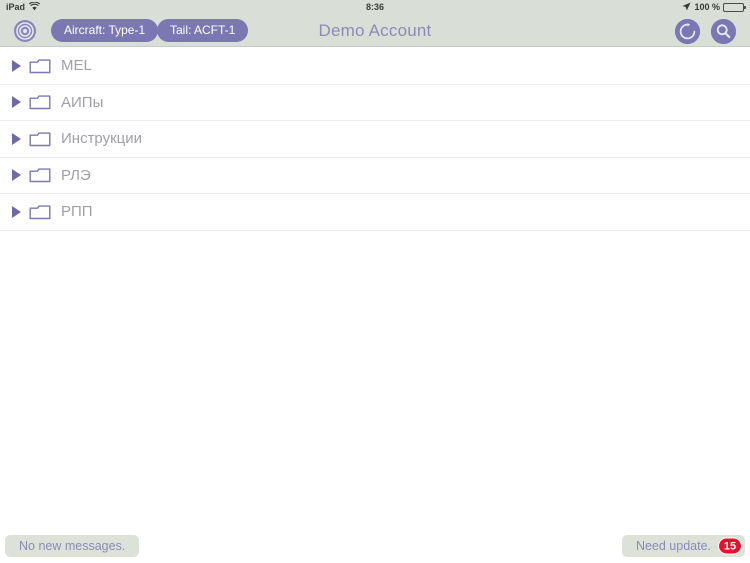 Image resolution: width=750 pixels, height=563 pixels. Describe the element at coordinates (77, 212) in the screenshot. I see `list-item-label: РПП` at that location.